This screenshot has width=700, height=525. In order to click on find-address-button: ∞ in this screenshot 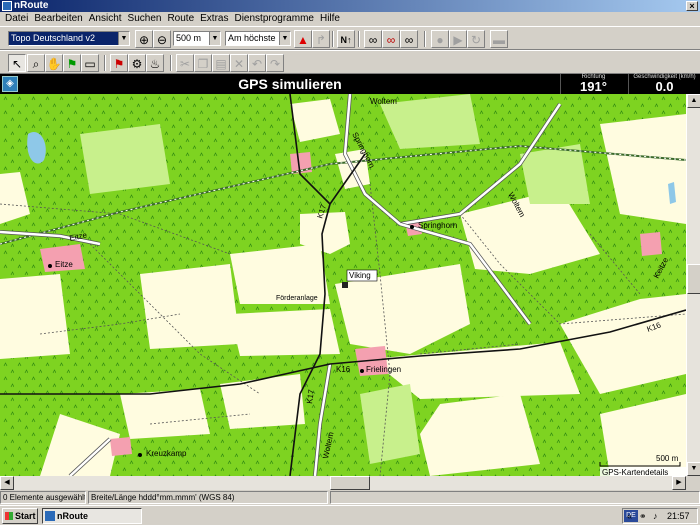, I will do `click(409, 39)`.